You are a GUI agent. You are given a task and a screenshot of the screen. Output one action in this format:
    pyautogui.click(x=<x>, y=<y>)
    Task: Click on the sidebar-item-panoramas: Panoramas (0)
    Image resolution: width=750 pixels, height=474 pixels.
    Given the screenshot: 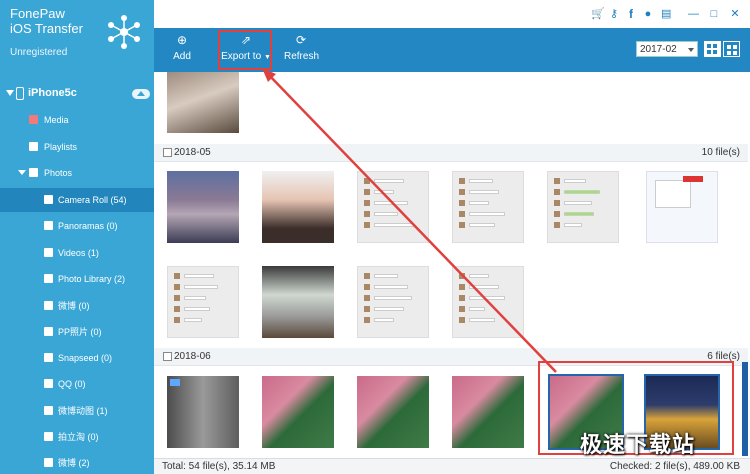 What is the action you would take?
    pyautogui.click(x=77, y=226)
    